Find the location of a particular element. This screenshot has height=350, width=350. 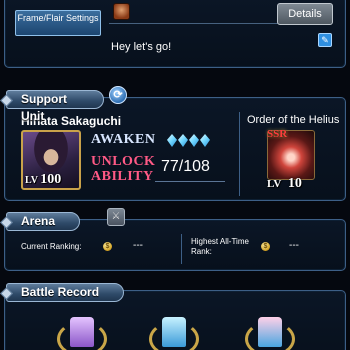

arena-divider is located at coordinates (181, 249).